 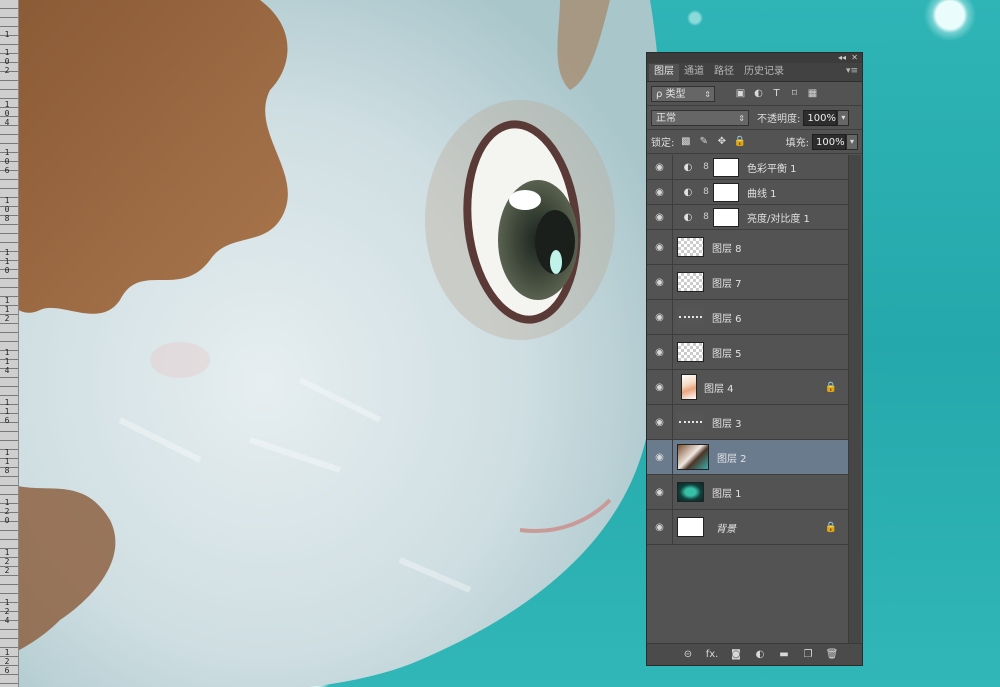 What do you see at coordinates (7, 261) in the screenshot?
I see `ruler-label: 110` at bounding box center [7, 261].